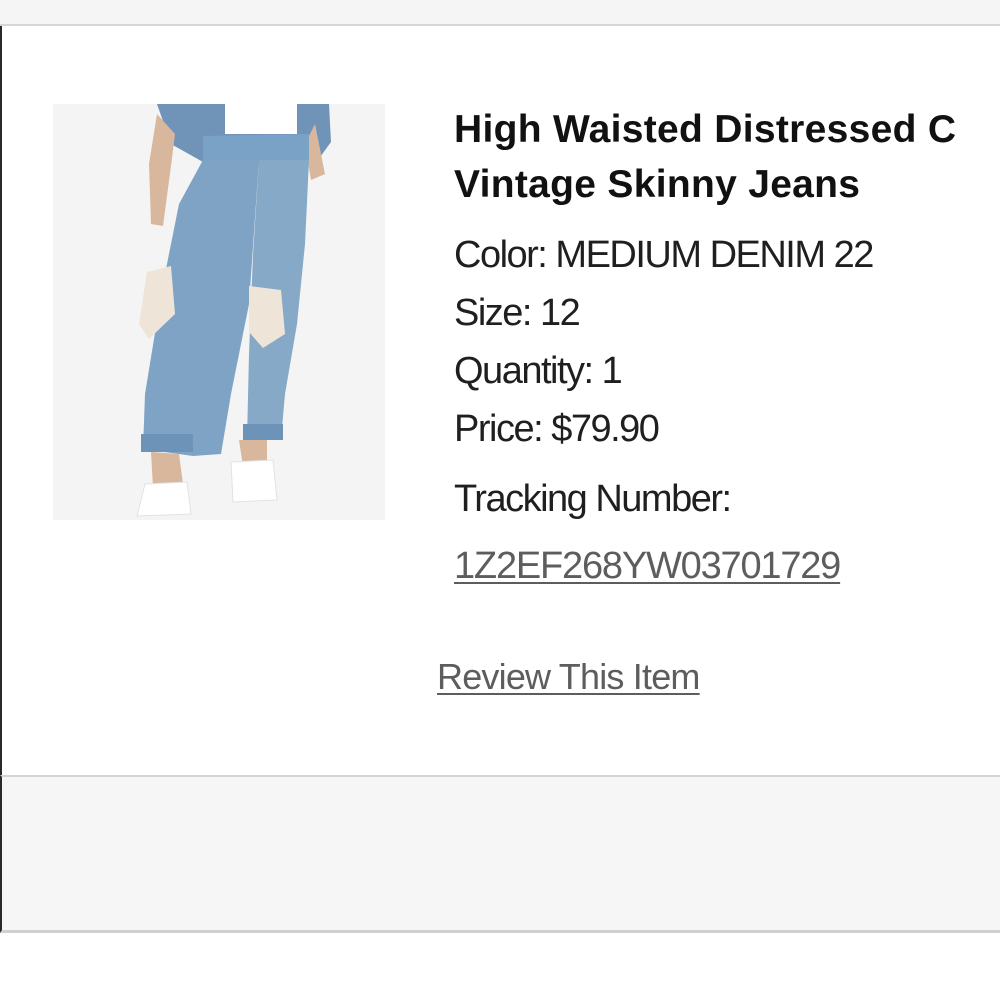 The image size is (1000, 1000). I want to click on tracking-number-label: Tracking Number:, so click(593, 499).